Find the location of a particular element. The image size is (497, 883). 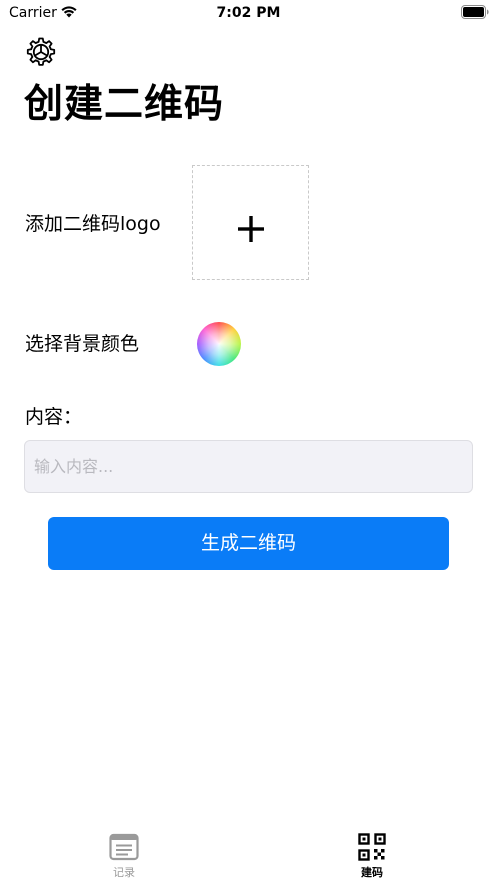

tab-create-label: 建码 is located at coordinates (372, 872).